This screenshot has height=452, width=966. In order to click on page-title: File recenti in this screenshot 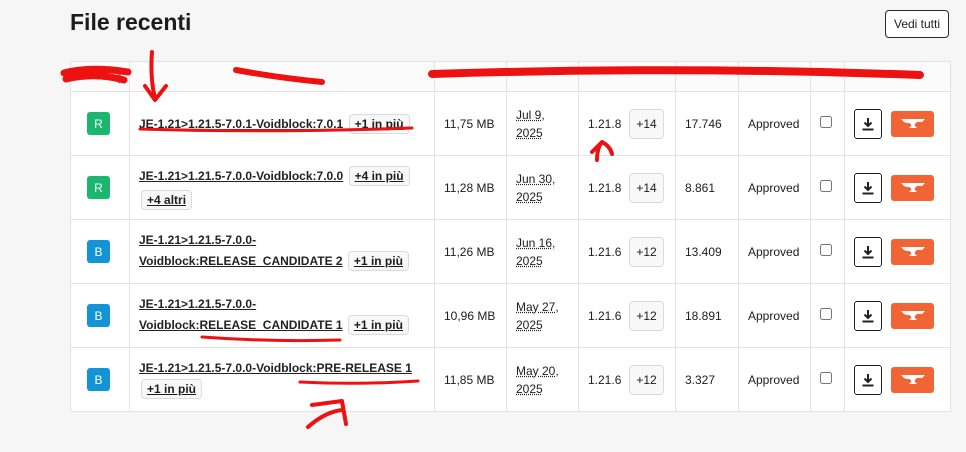, I will do `click(131, 22)`.